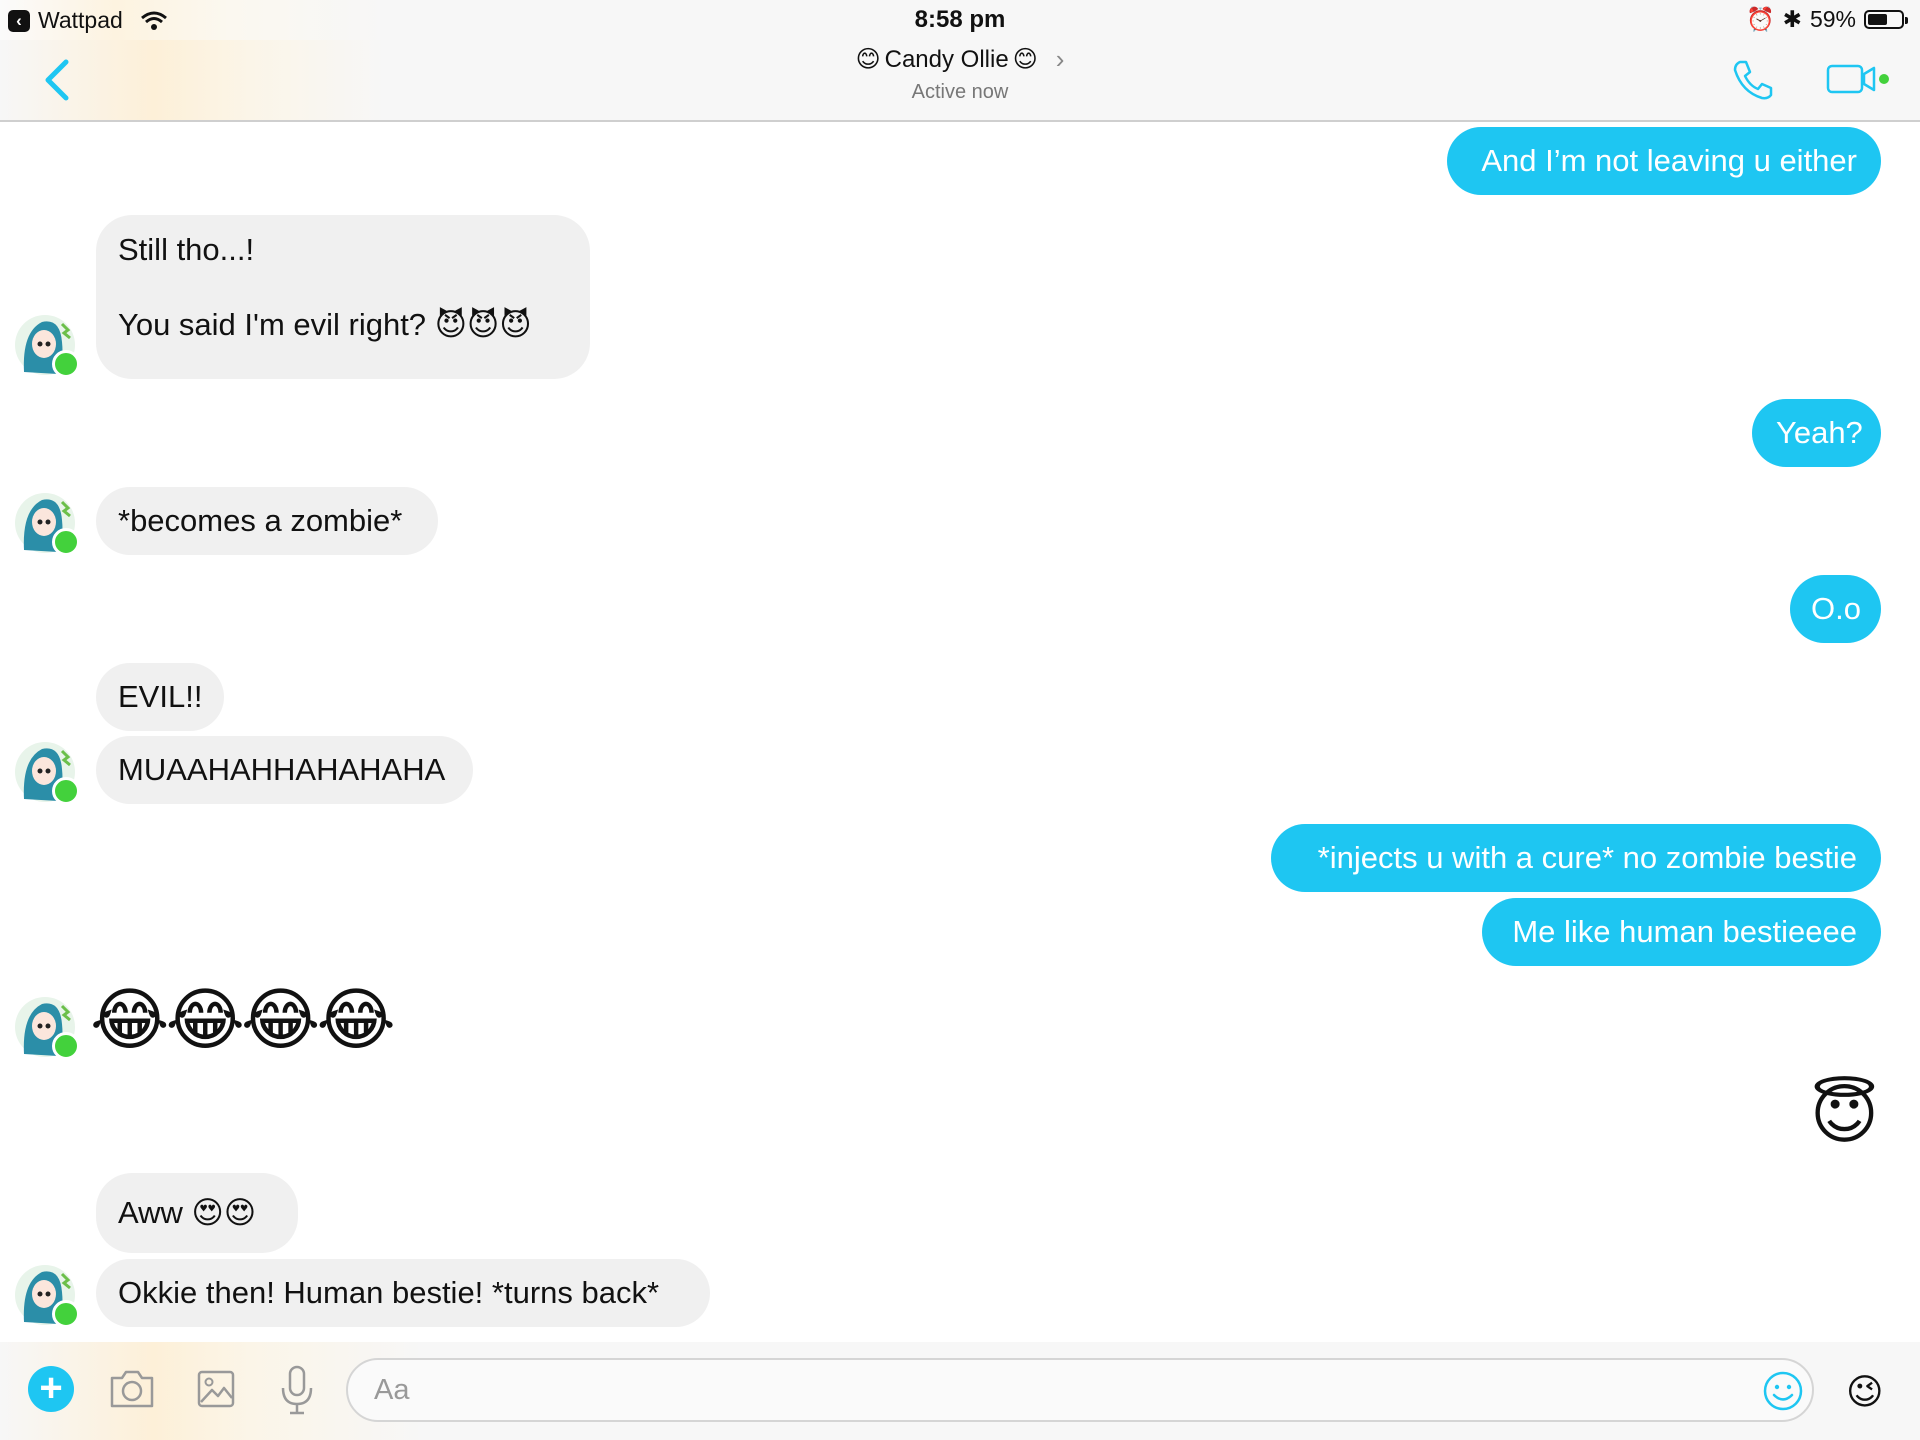  I want to click on heart-eyes-emoji-icon: 😍😍, so click(224, 1212).